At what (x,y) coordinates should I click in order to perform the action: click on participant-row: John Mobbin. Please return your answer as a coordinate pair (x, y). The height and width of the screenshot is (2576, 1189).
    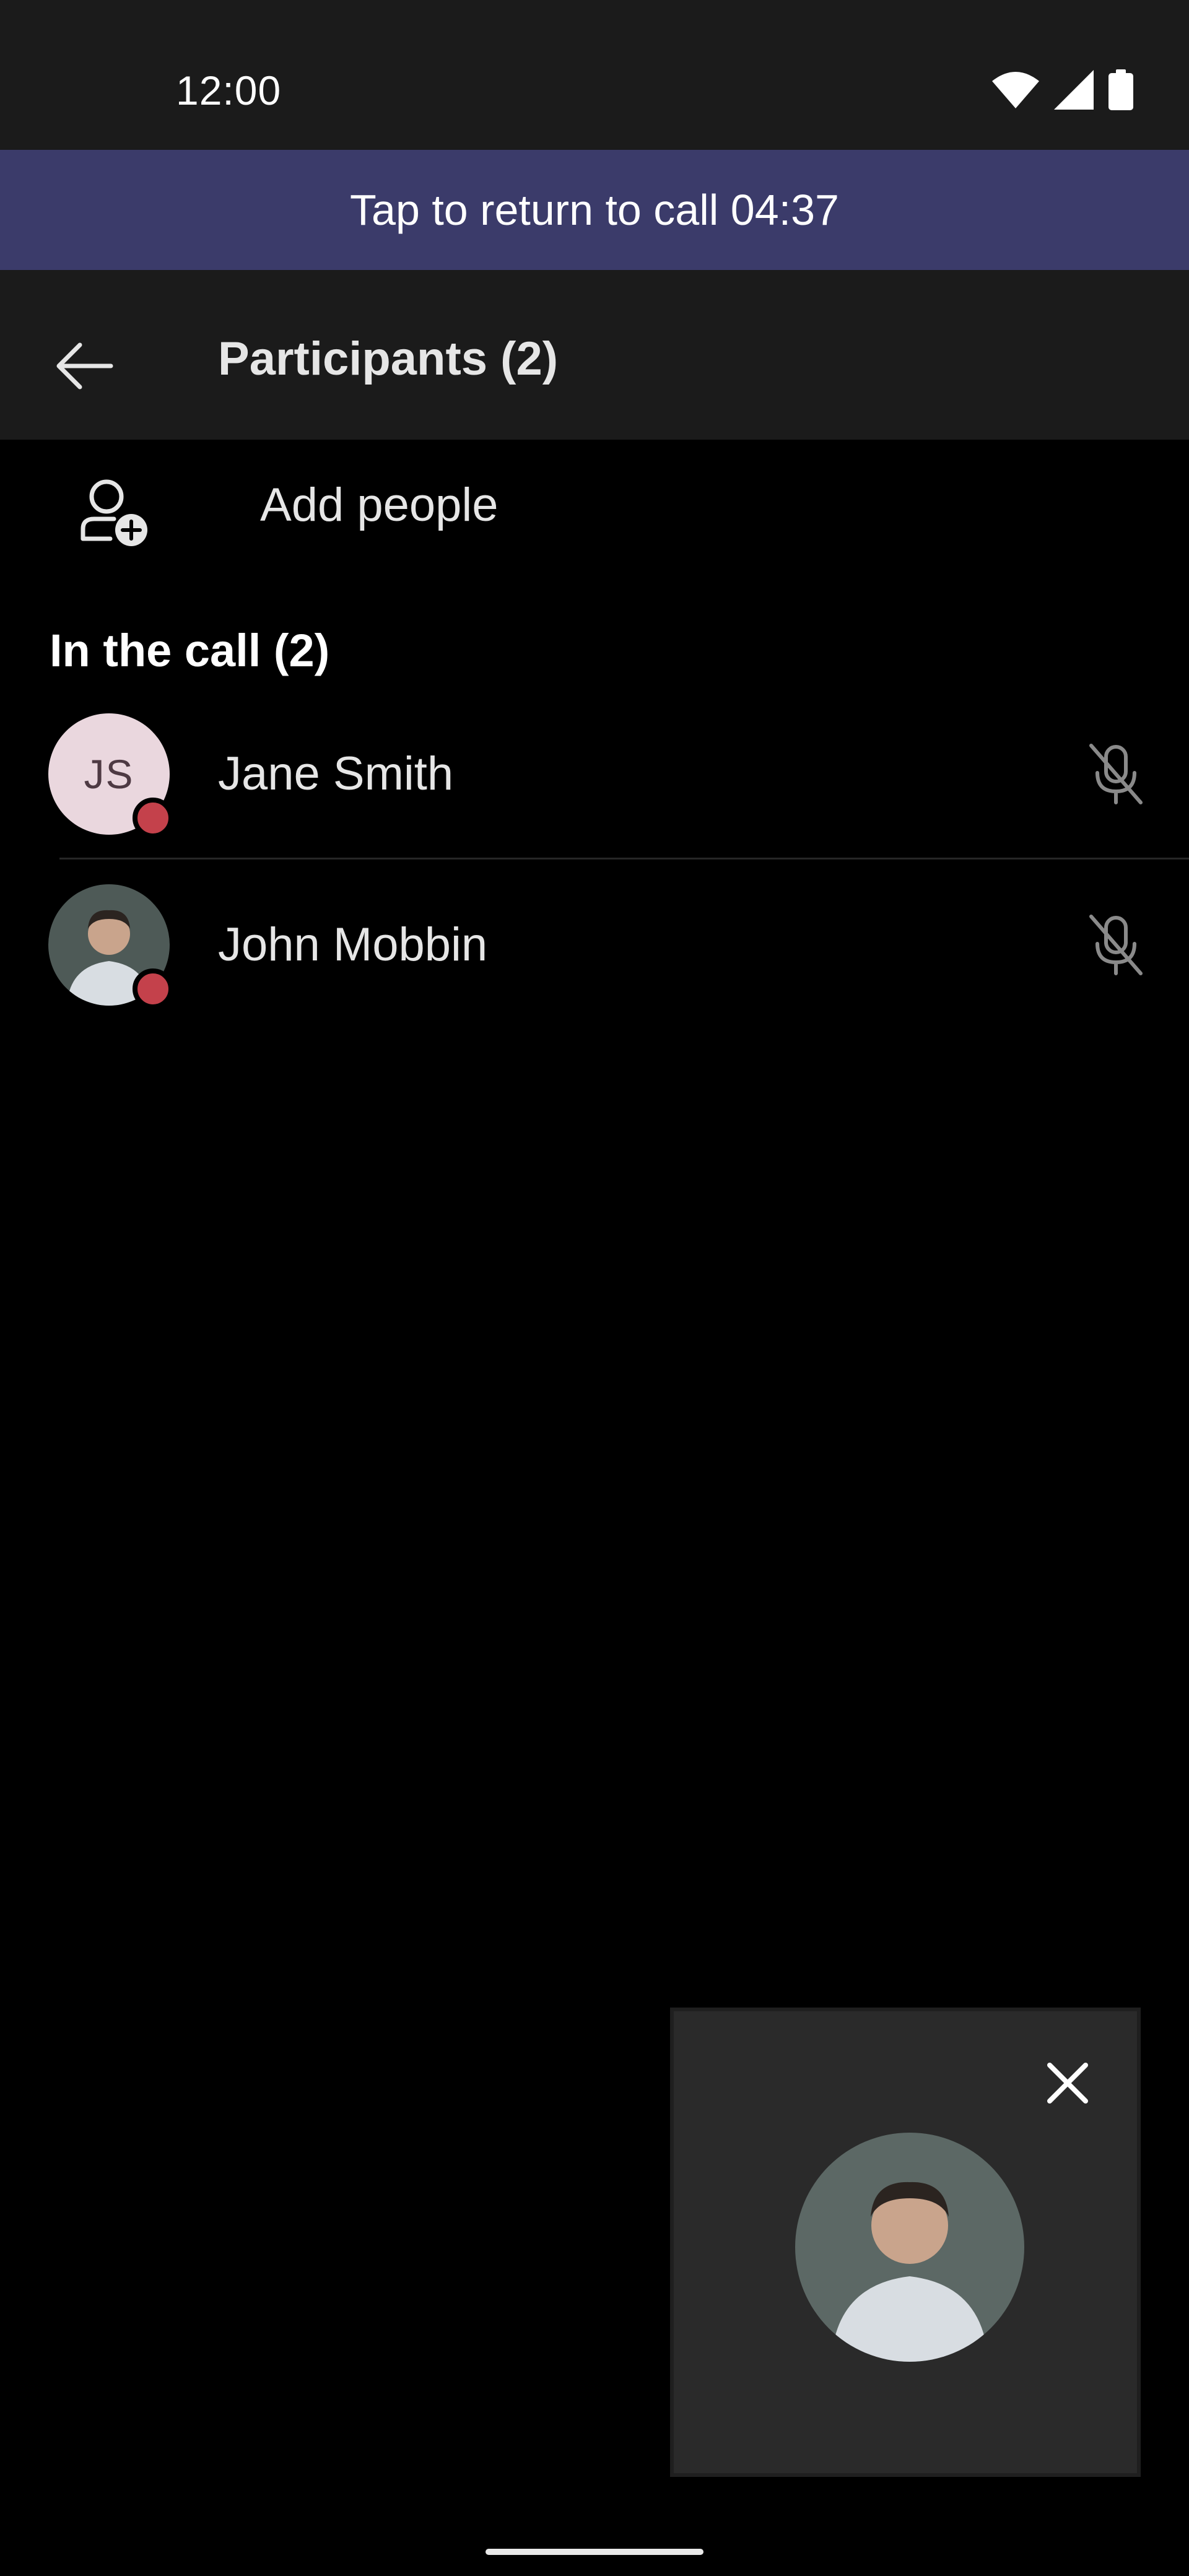
    Looking at the image, I should click on (594, 947).